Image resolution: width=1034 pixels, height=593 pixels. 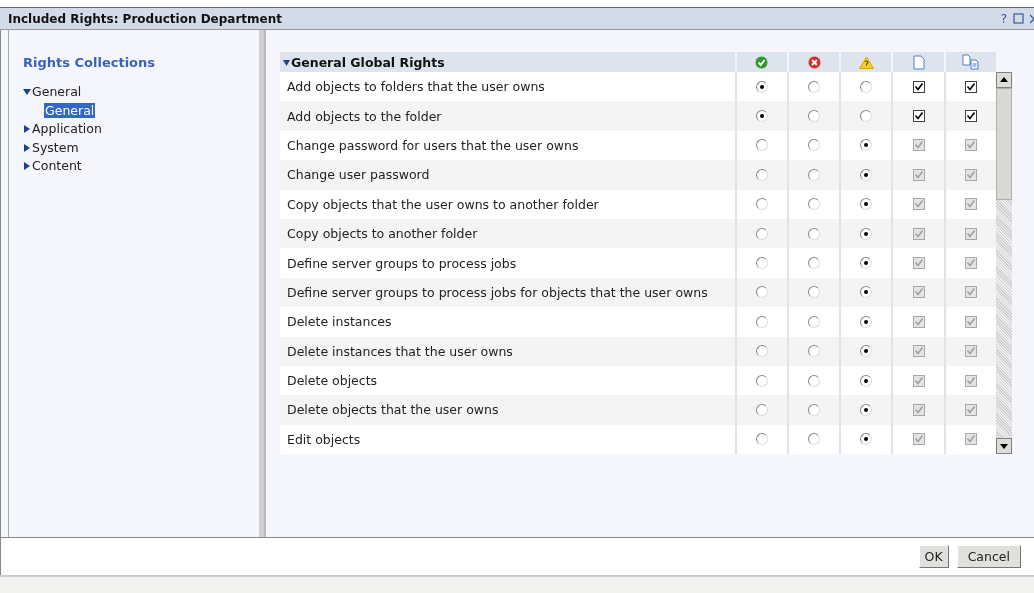 What do you see at coordinates (416, 87) in the screenshot?
I see `right-label: Add objects to folders that the user owns` at bounding box center [416, 87].